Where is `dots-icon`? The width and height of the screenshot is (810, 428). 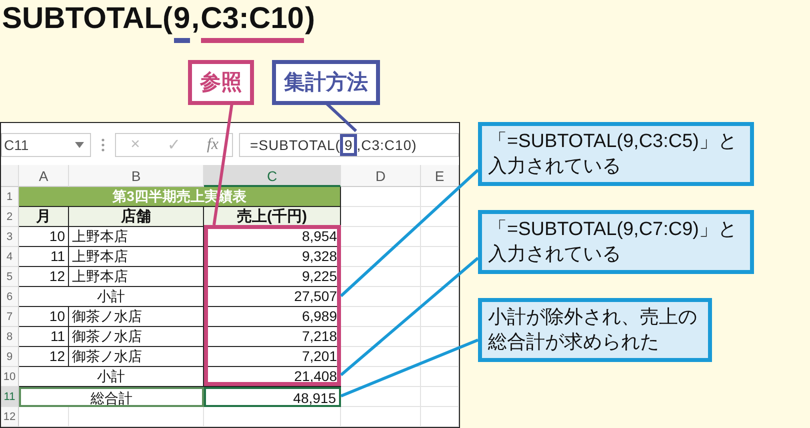
dots-icon is located at coordinates (103, 145).